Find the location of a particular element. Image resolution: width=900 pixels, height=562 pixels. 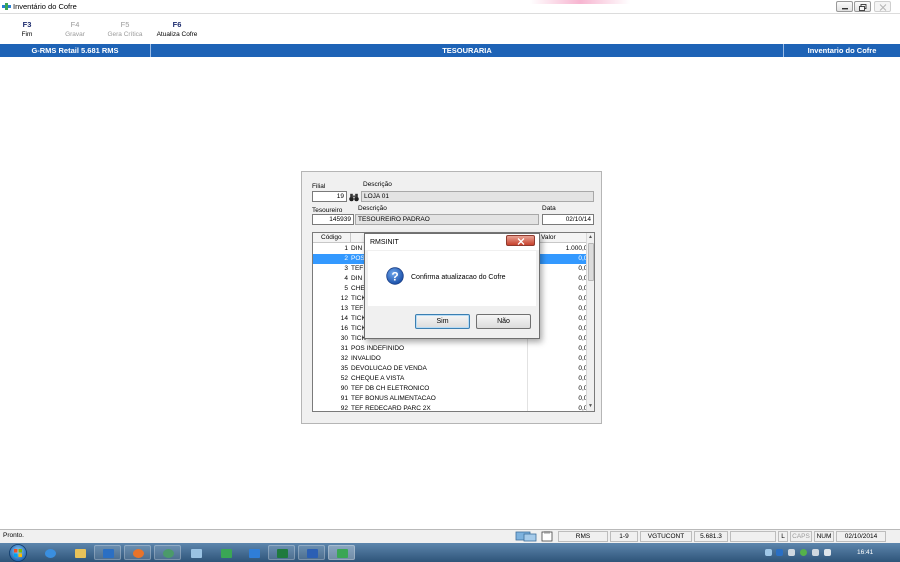

minimize-button is located at coordinates (844, 6).